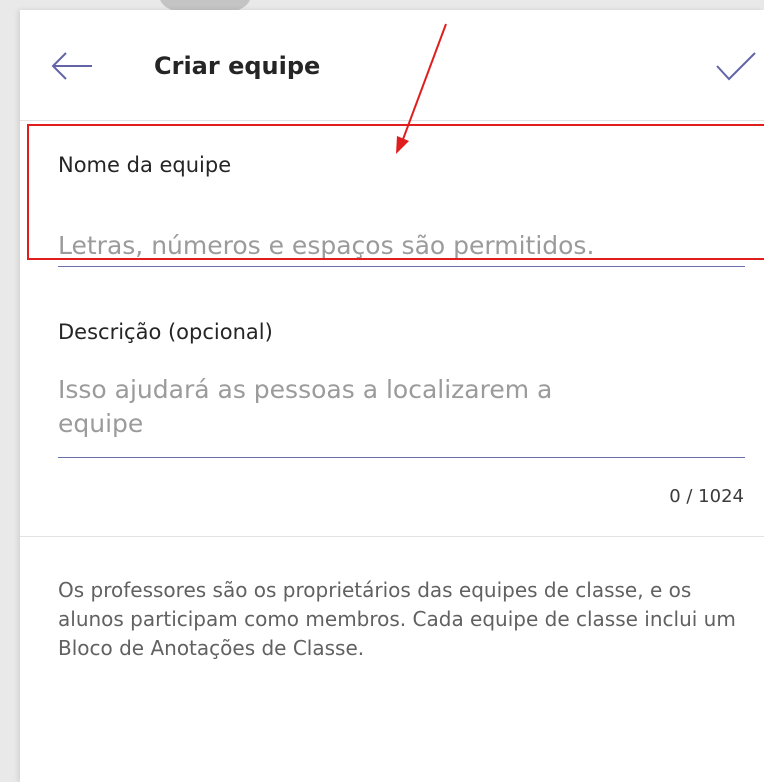 The image size is (764, 782). I want to click on app-header: Criar equipe, so click(392, 65).